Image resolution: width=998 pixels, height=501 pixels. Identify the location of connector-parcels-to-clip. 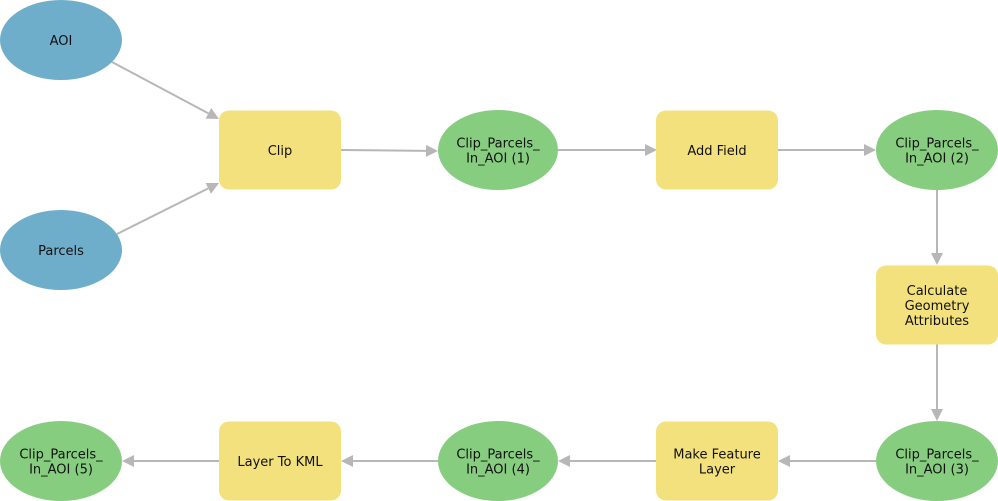
(167, 209).